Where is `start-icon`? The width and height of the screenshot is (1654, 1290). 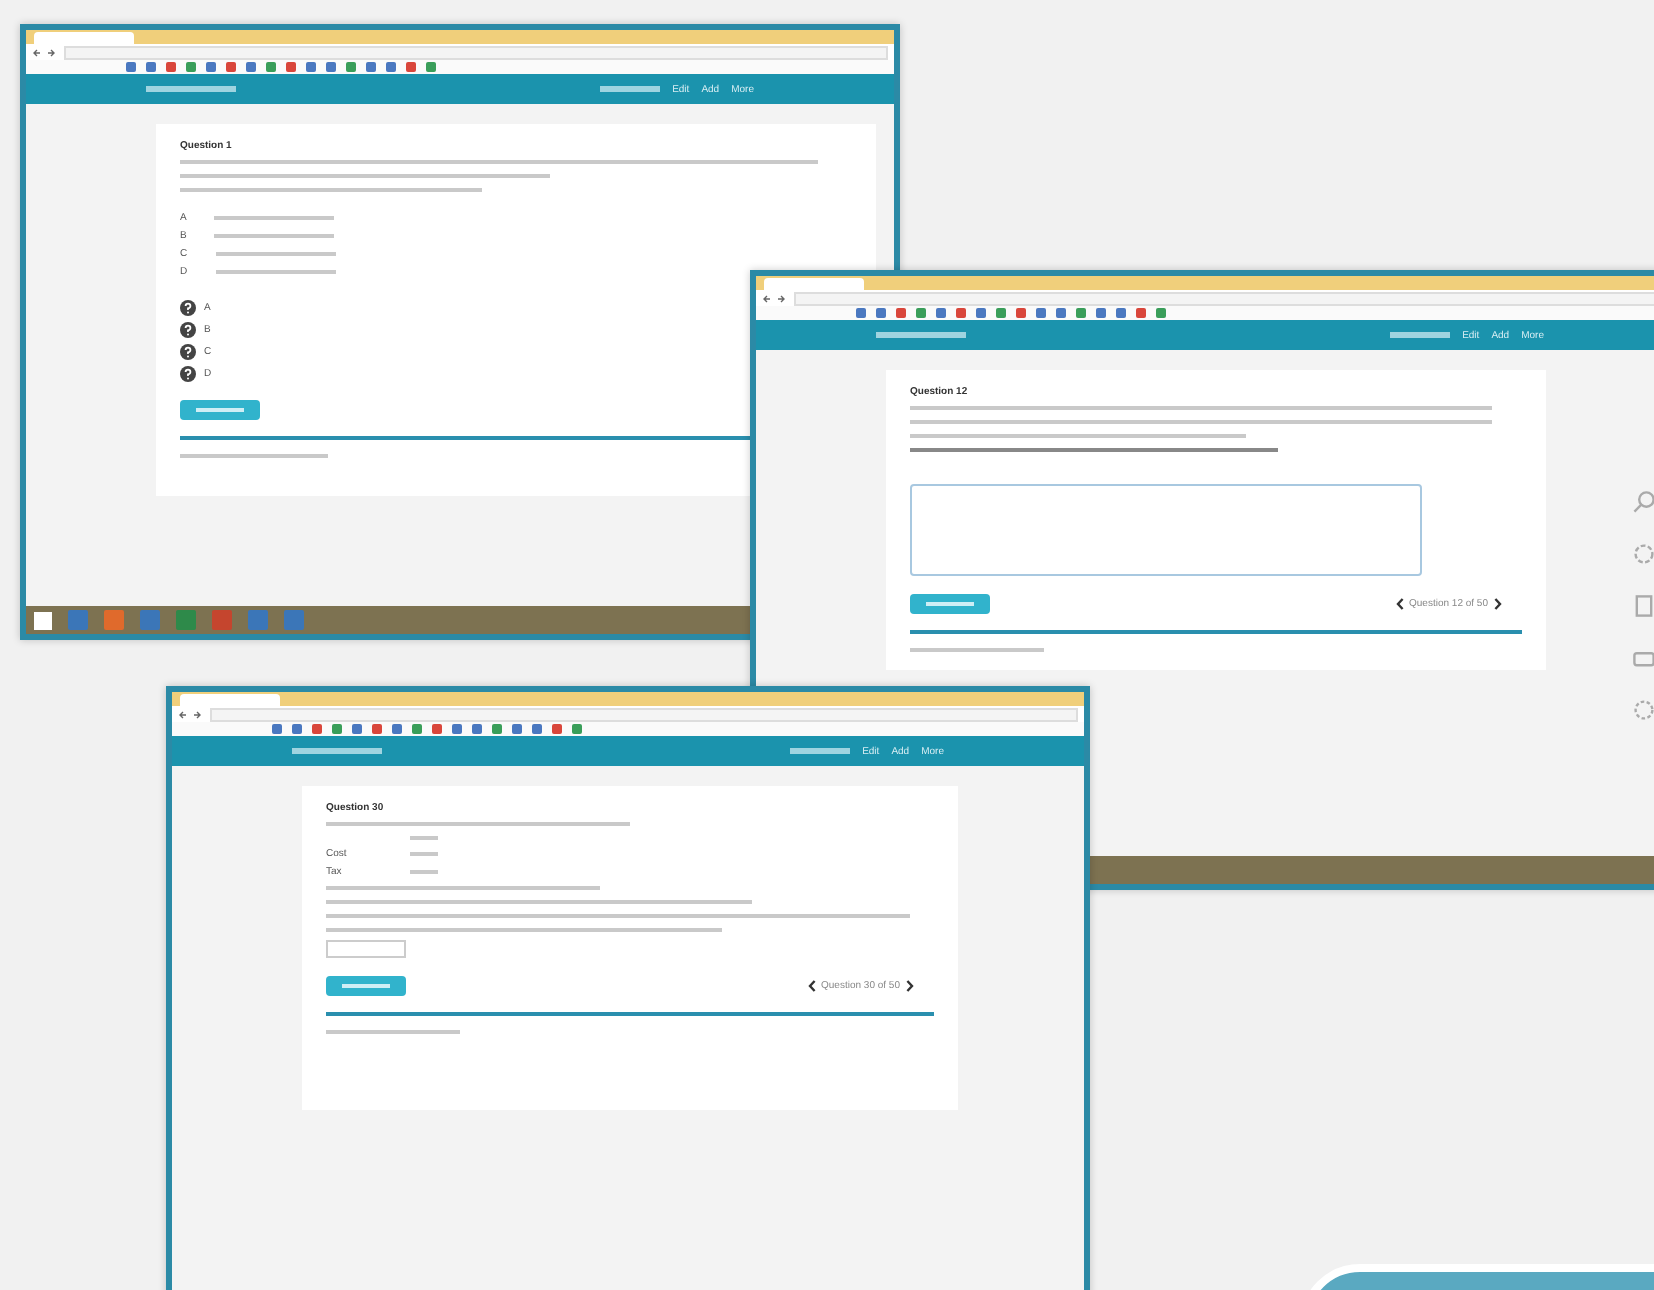
start-icon is located at coordinates (43, 620).